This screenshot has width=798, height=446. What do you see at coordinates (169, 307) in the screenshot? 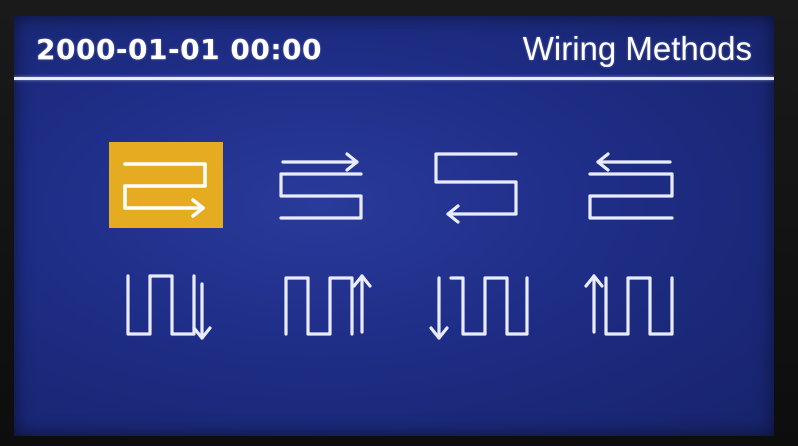
I see `vertical-serpentine-down-icon` at bounding box center [169, 307].